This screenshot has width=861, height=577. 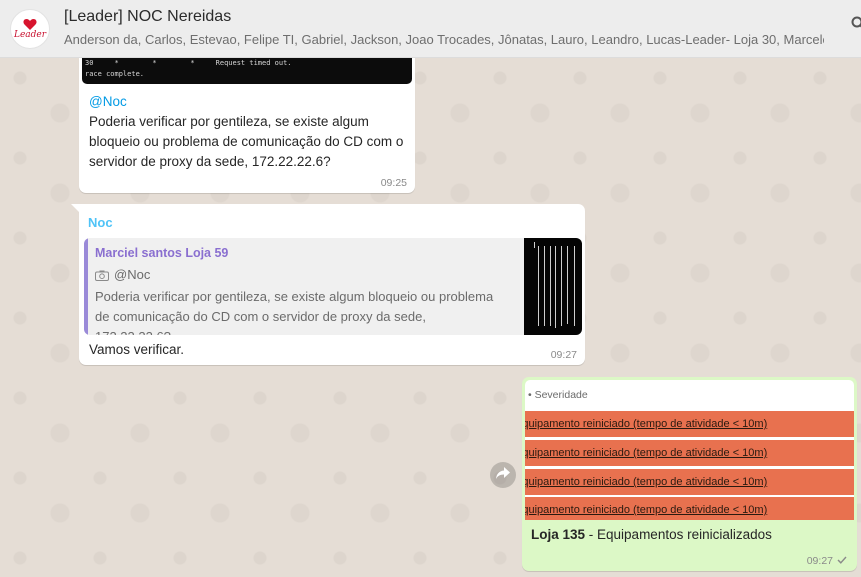 What do you see at coordinates (115, 74) in the screenshot?
I see `terminal-line: race complete.` at bounding box center [115, 74].